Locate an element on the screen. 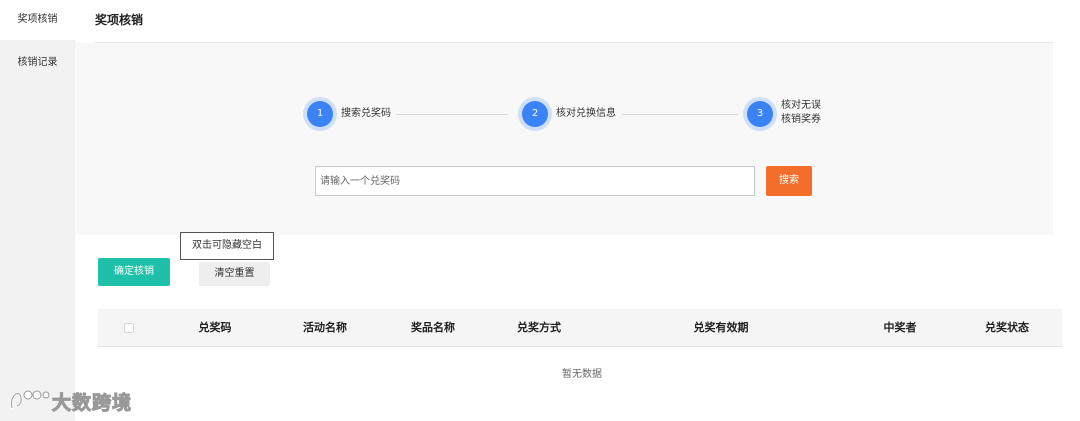  column-header-winner: 中奖者 is located at coordinates (900, 327).